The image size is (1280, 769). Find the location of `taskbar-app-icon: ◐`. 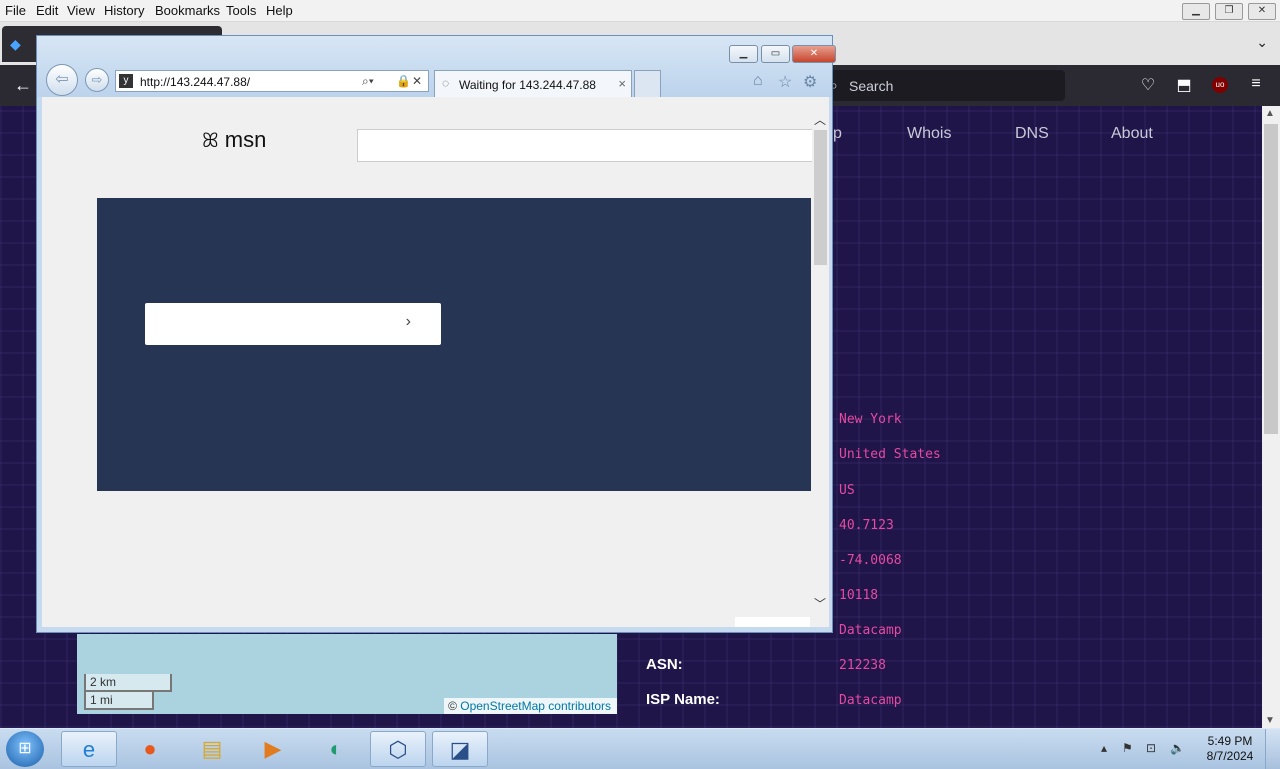

taskbar-app-icon: ◐ is located at coordinates (336, 749).